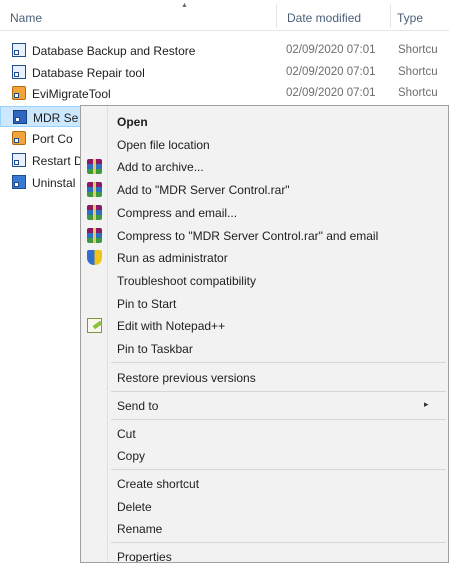 The image size is (449, 563). Describe the element at coordinates (52, 139) in the screenshot. I see `file-name: Port Co` at that location.